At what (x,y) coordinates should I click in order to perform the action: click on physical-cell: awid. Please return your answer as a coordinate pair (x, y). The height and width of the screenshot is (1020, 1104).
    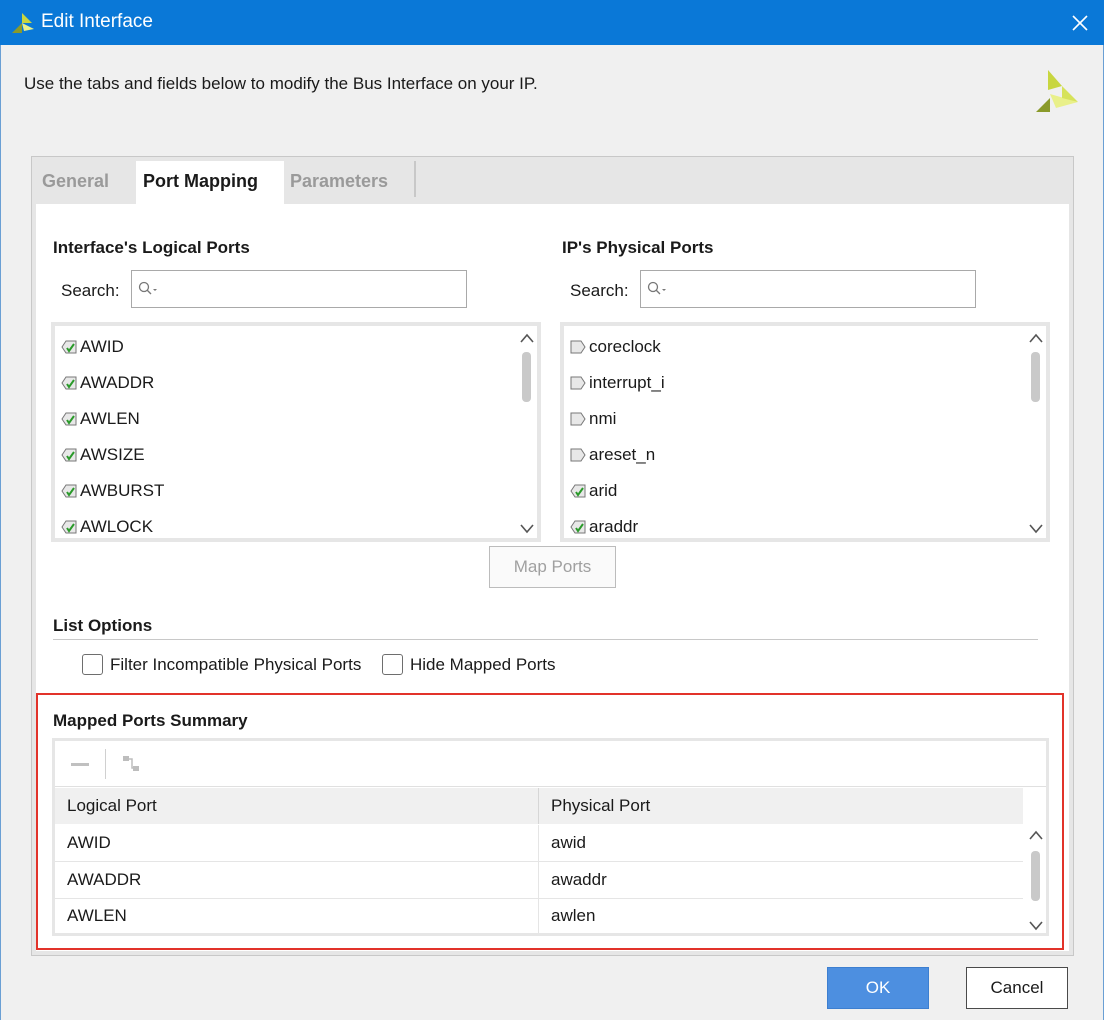
    Looking at the image, I should click on (568, 842).